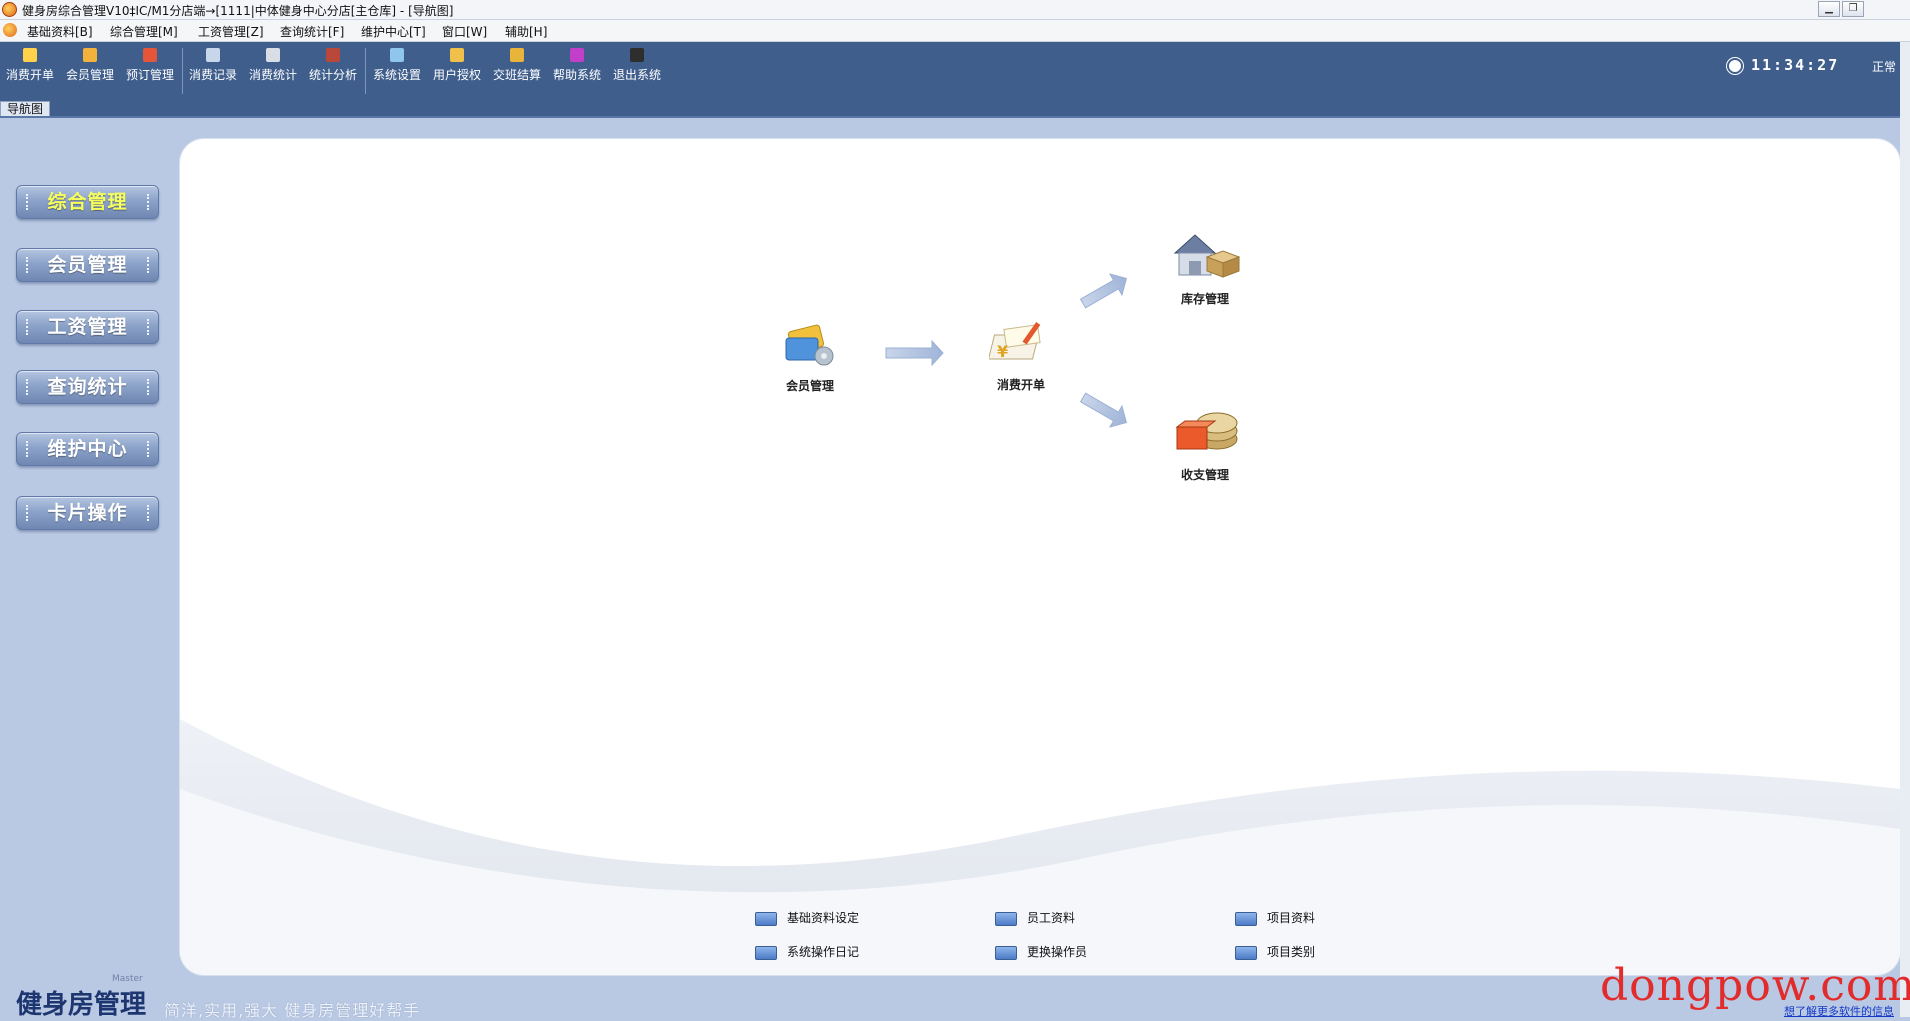  What do you see at coordinates (272, 75) in the screenshot?
I see `toolbar-stats-label: 消费统计` at bounding box center [272, 75].